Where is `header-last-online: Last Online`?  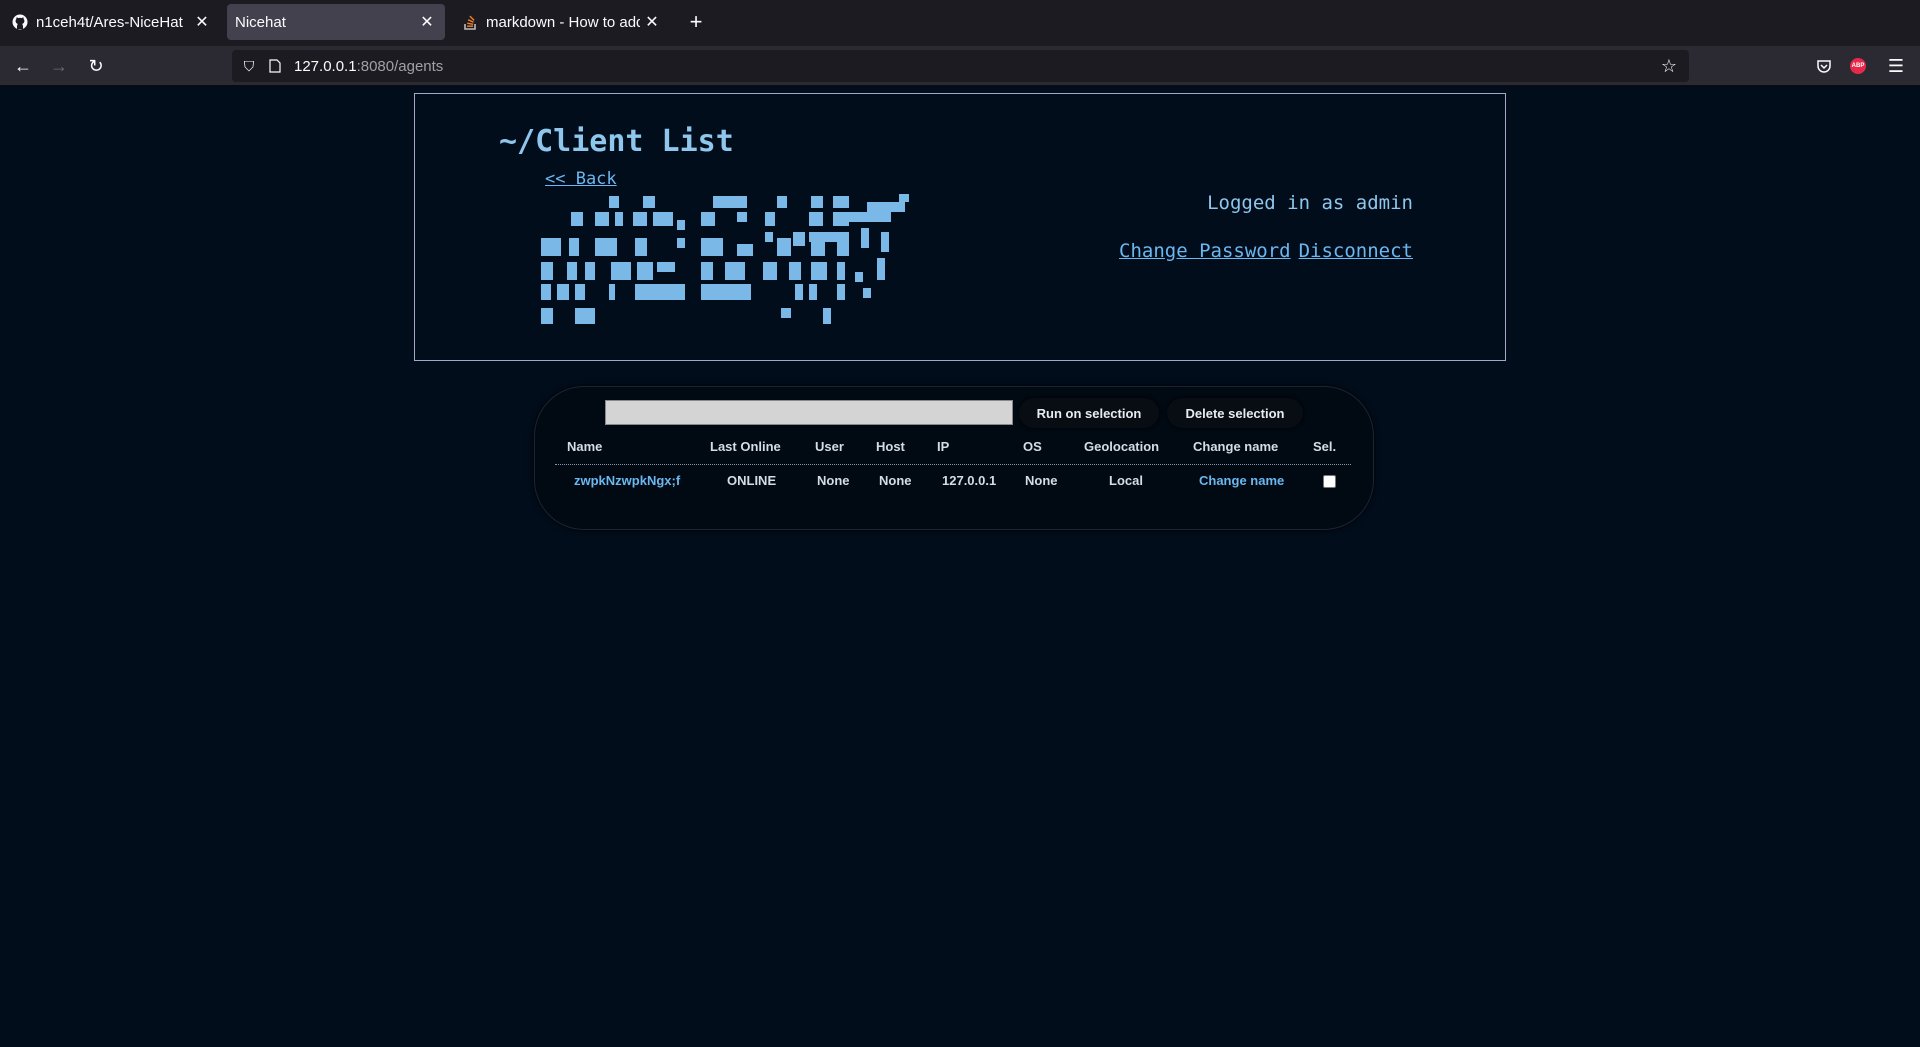
header-last-online: Last Online is located at coordinates (745, 446).